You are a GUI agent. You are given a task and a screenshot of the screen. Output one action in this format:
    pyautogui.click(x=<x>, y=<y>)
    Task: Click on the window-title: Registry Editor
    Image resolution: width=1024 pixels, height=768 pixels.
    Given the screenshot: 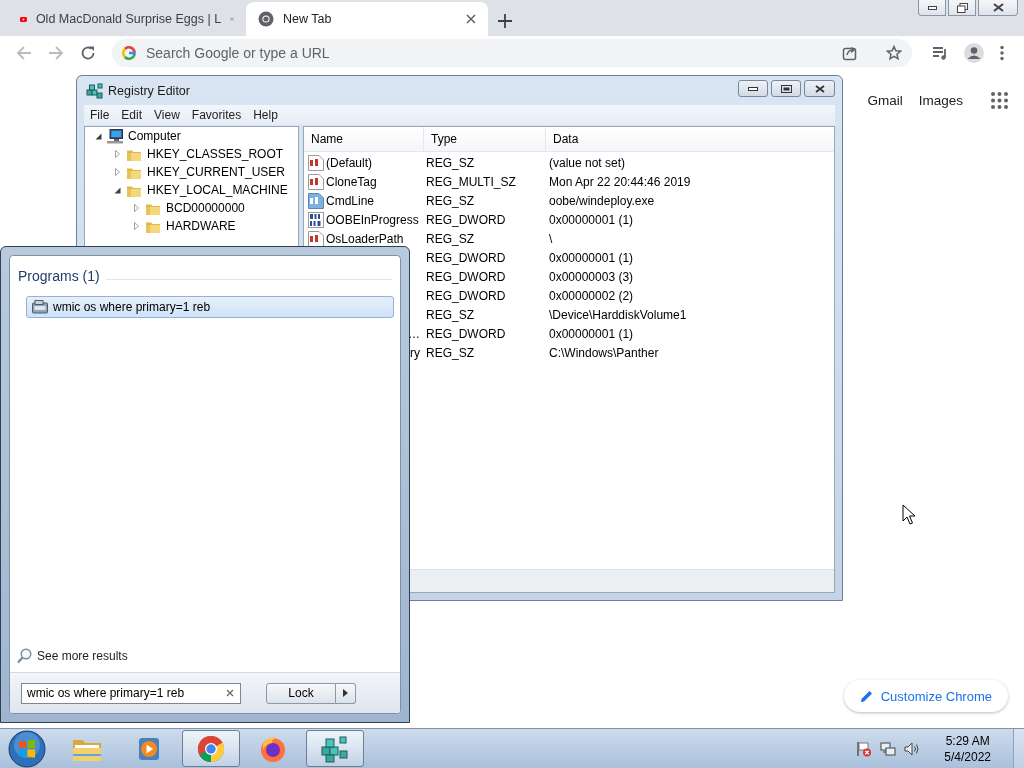 What is the action you would take?
    pyautogui.click(x=149, y=90)
    